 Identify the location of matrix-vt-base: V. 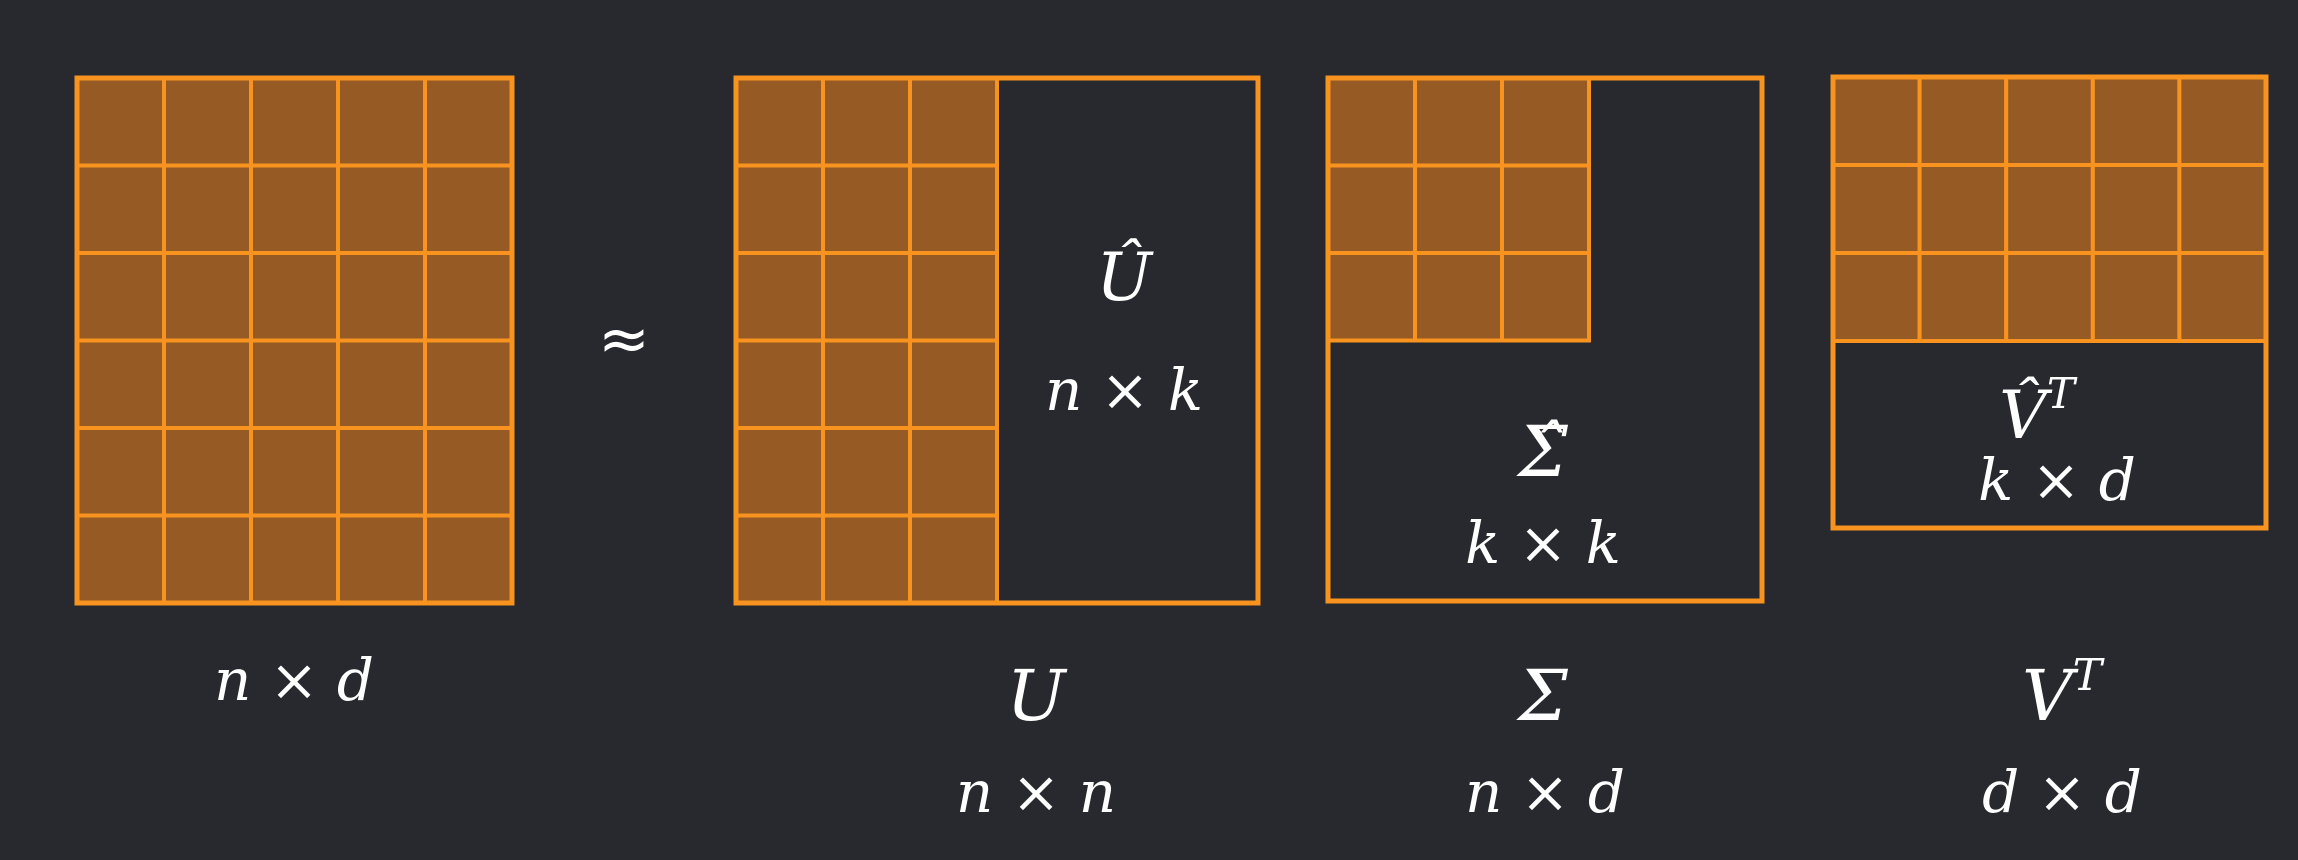
(2050, 696).